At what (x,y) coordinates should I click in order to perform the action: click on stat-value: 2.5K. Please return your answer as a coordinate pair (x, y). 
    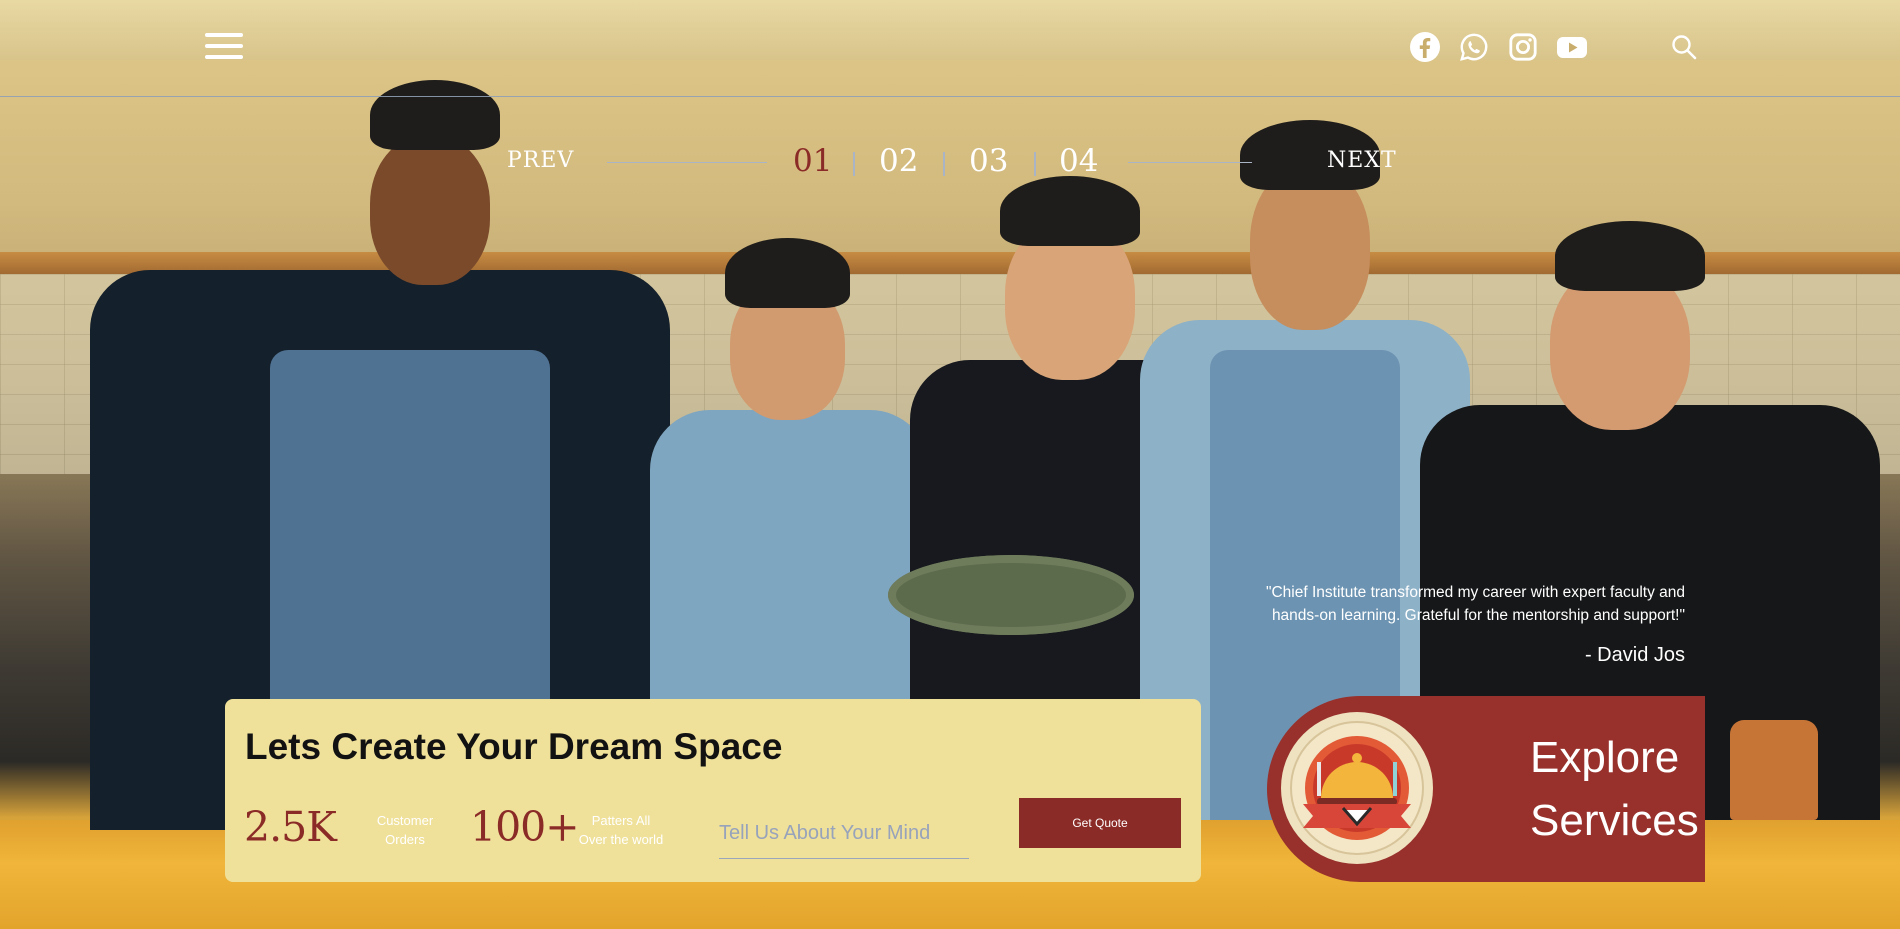
    Looking at the image, I should click on (290, 827).